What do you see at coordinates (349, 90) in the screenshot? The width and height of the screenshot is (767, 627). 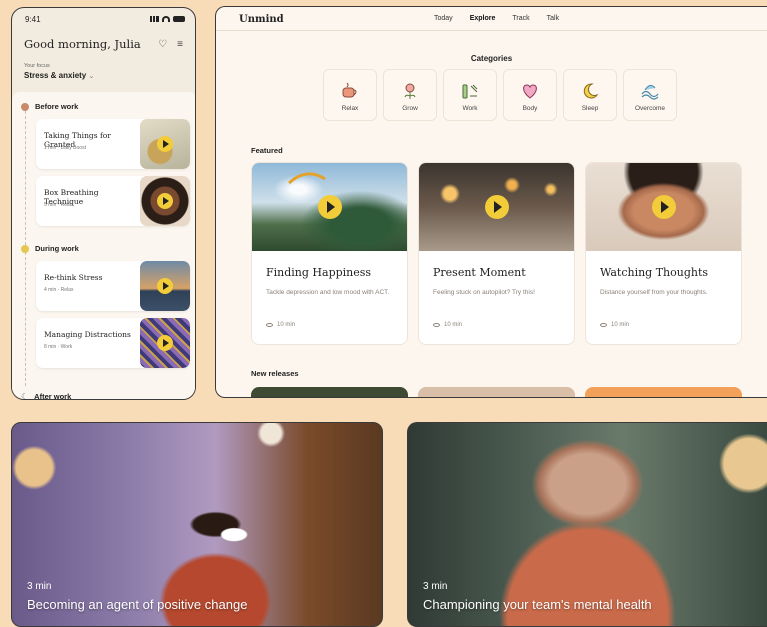 I see `cup-icon` at bounding box center [349, 90].